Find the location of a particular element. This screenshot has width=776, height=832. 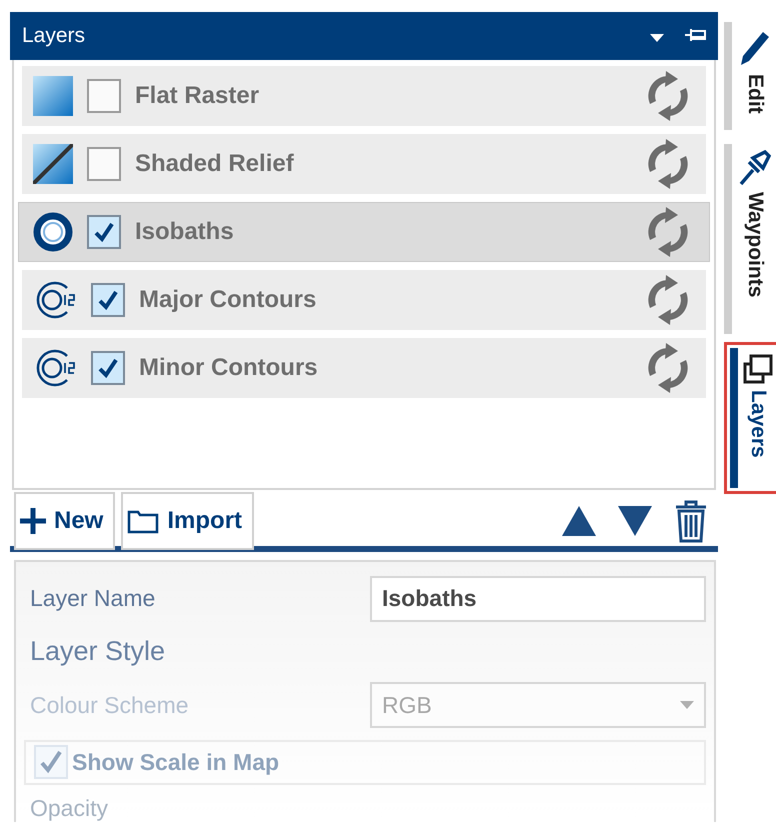

move-up-icon is located at coordinates (579, 521).